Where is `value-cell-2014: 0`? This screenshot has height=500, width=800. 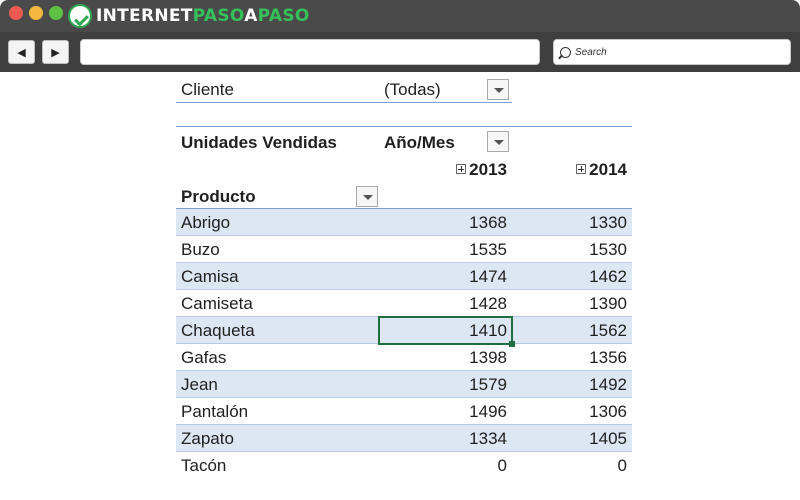
value-cell-2014: 0 is located at coordinates (569, 465).